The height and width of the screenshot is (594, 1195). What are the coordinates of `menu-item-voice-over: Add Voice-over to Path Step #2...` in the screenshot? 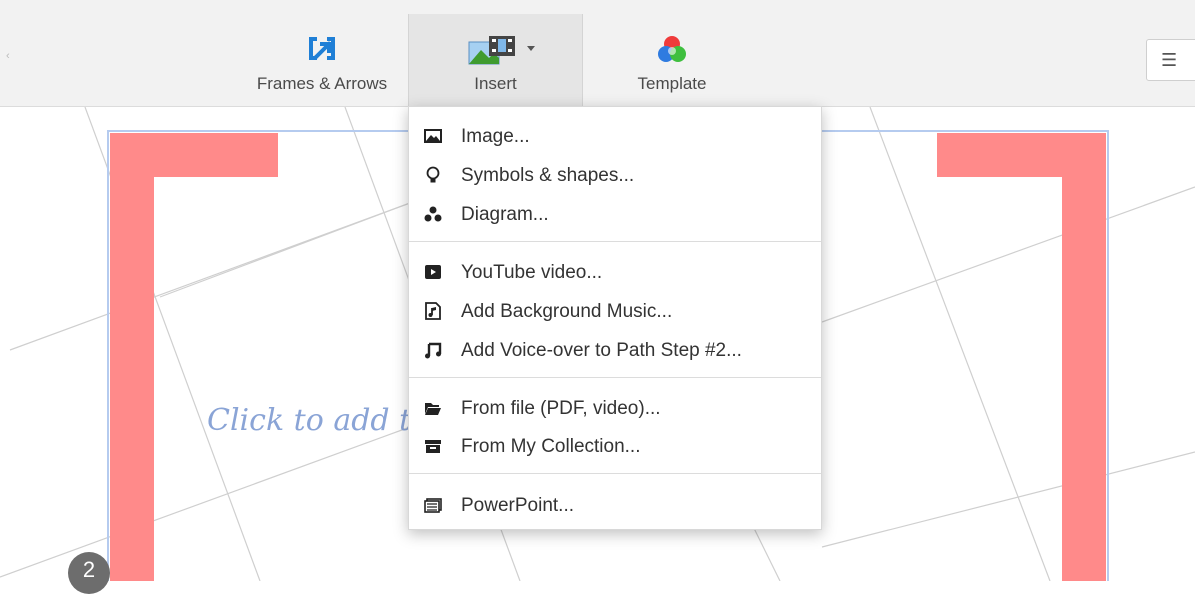 It's located at (615, 350).